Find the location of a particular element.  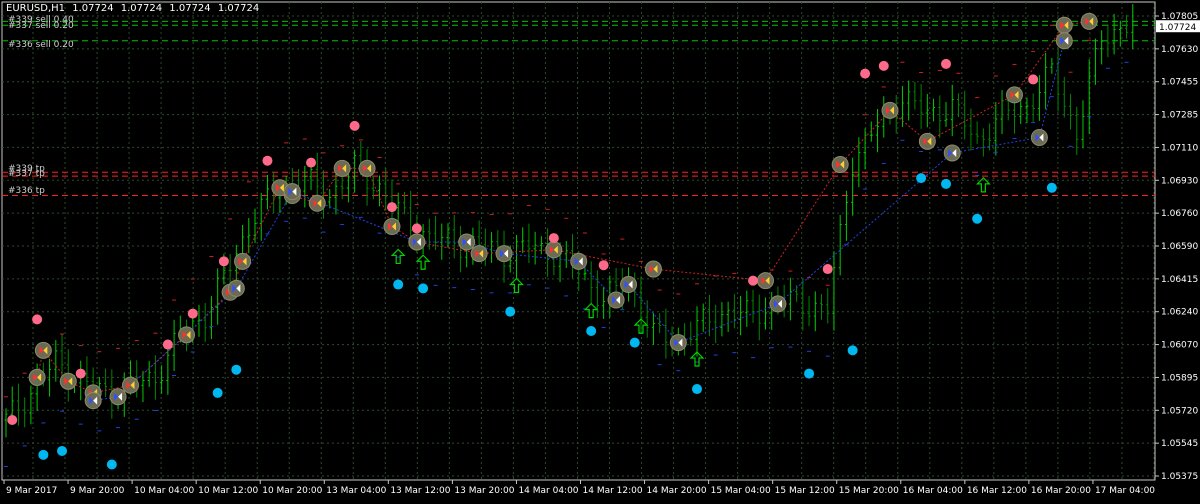

x-tick-label: 16 Mar 04:00 is located at coordinates (933, 491).